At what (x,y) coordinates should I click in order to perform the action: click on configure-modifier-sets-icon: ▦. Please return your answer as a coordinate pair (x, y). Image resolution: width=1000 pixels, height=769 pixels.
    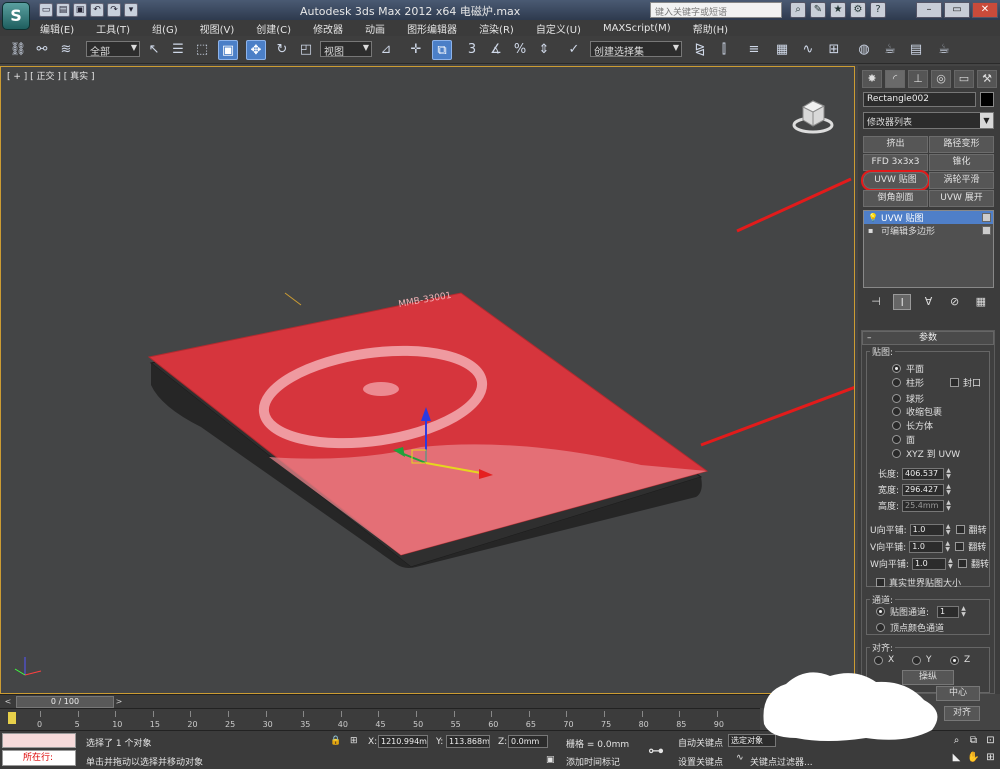
    Looking at the image, I should click on (981, 302).